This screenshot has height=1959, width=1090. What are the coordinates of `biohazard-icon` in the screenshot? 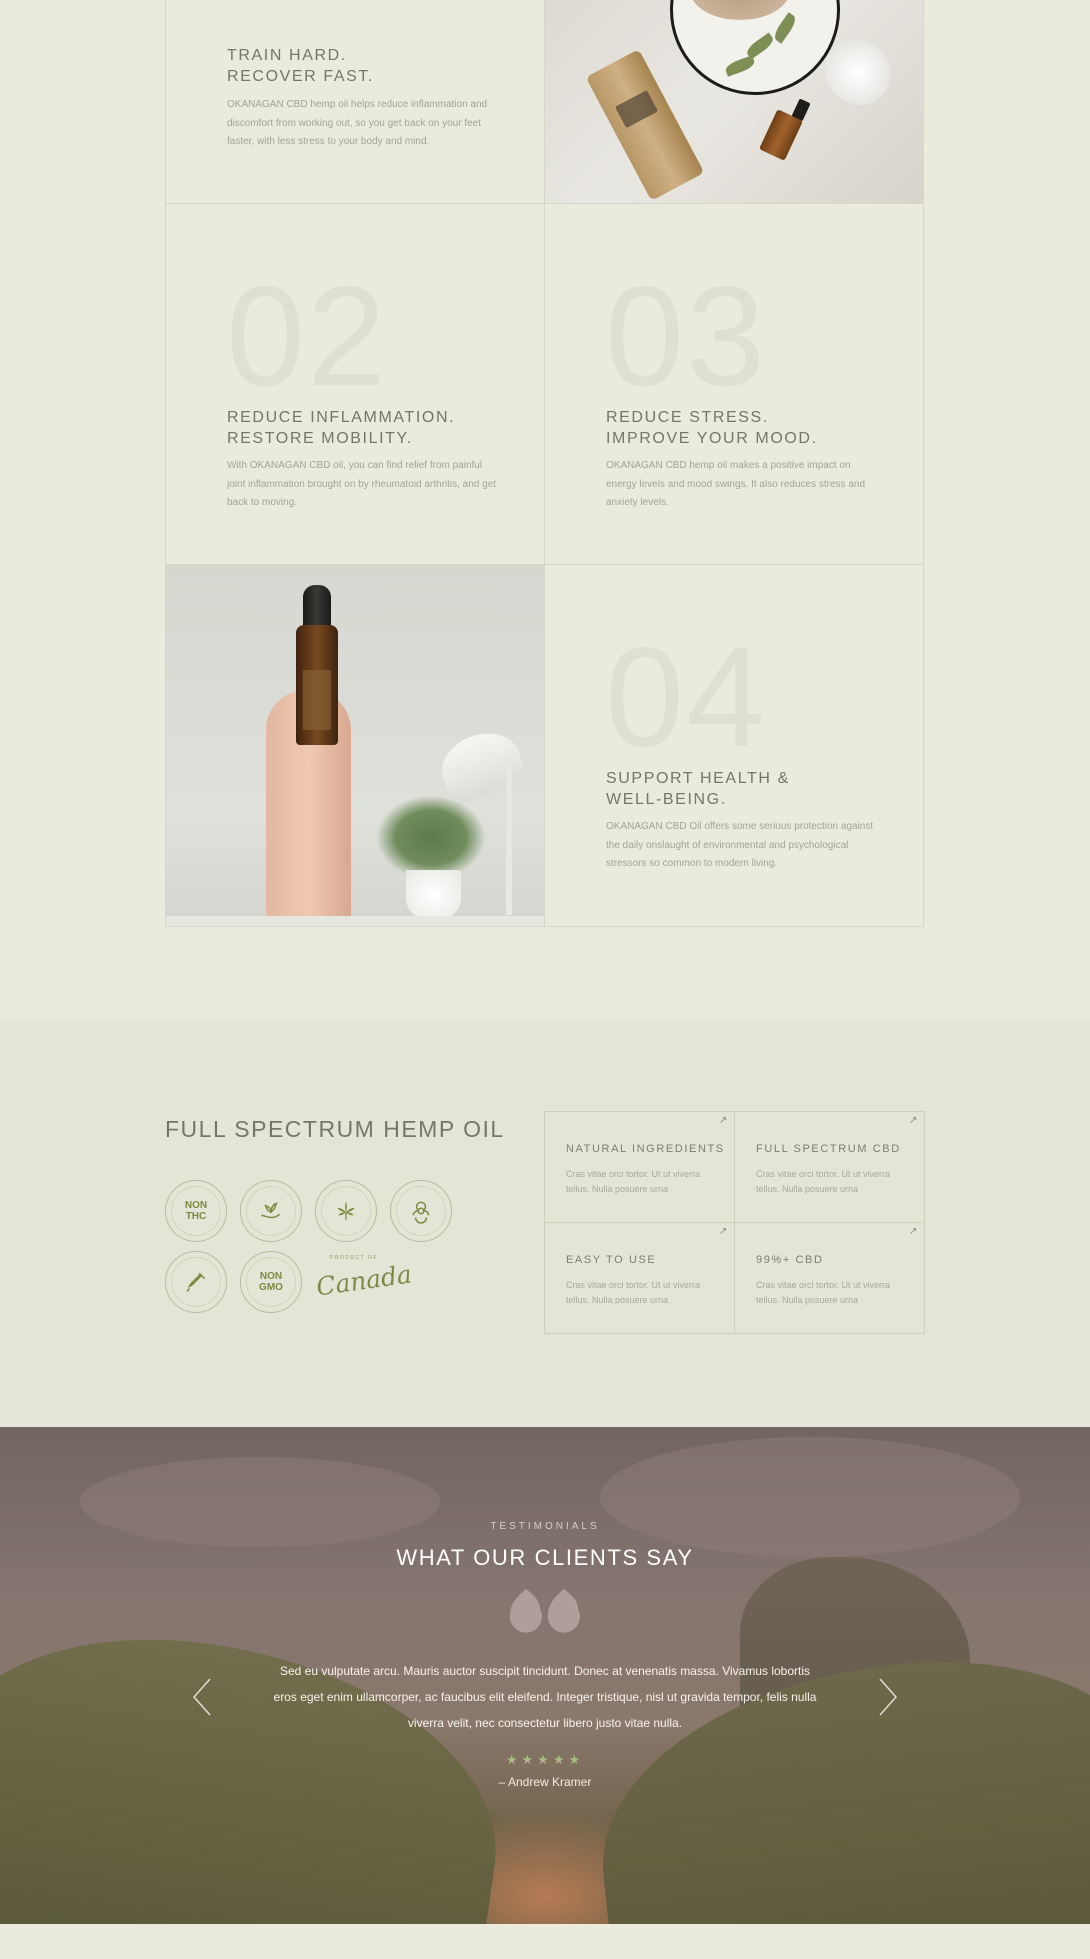 It's located at (421, 1212).